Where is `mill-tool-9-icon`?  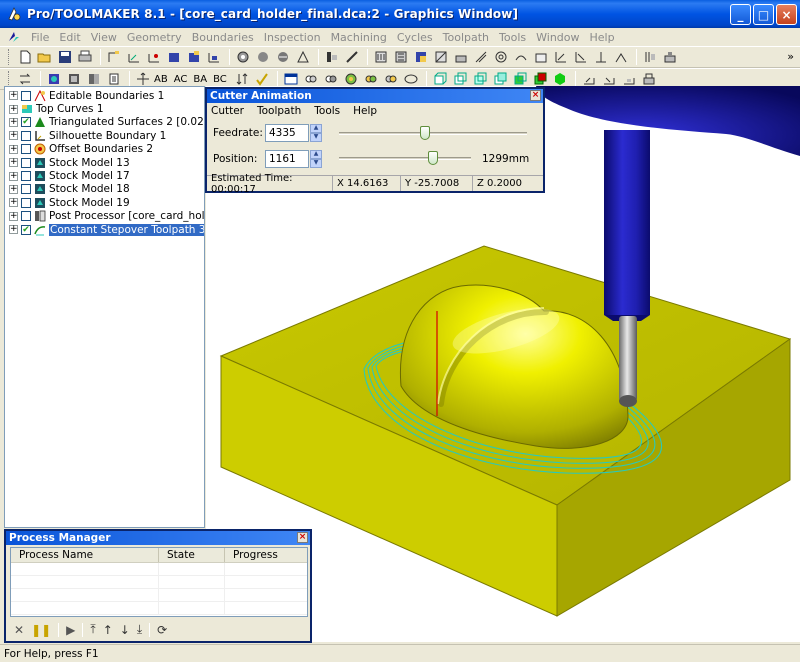
mill-tool-9-icon is located at coordinates (541, 57).